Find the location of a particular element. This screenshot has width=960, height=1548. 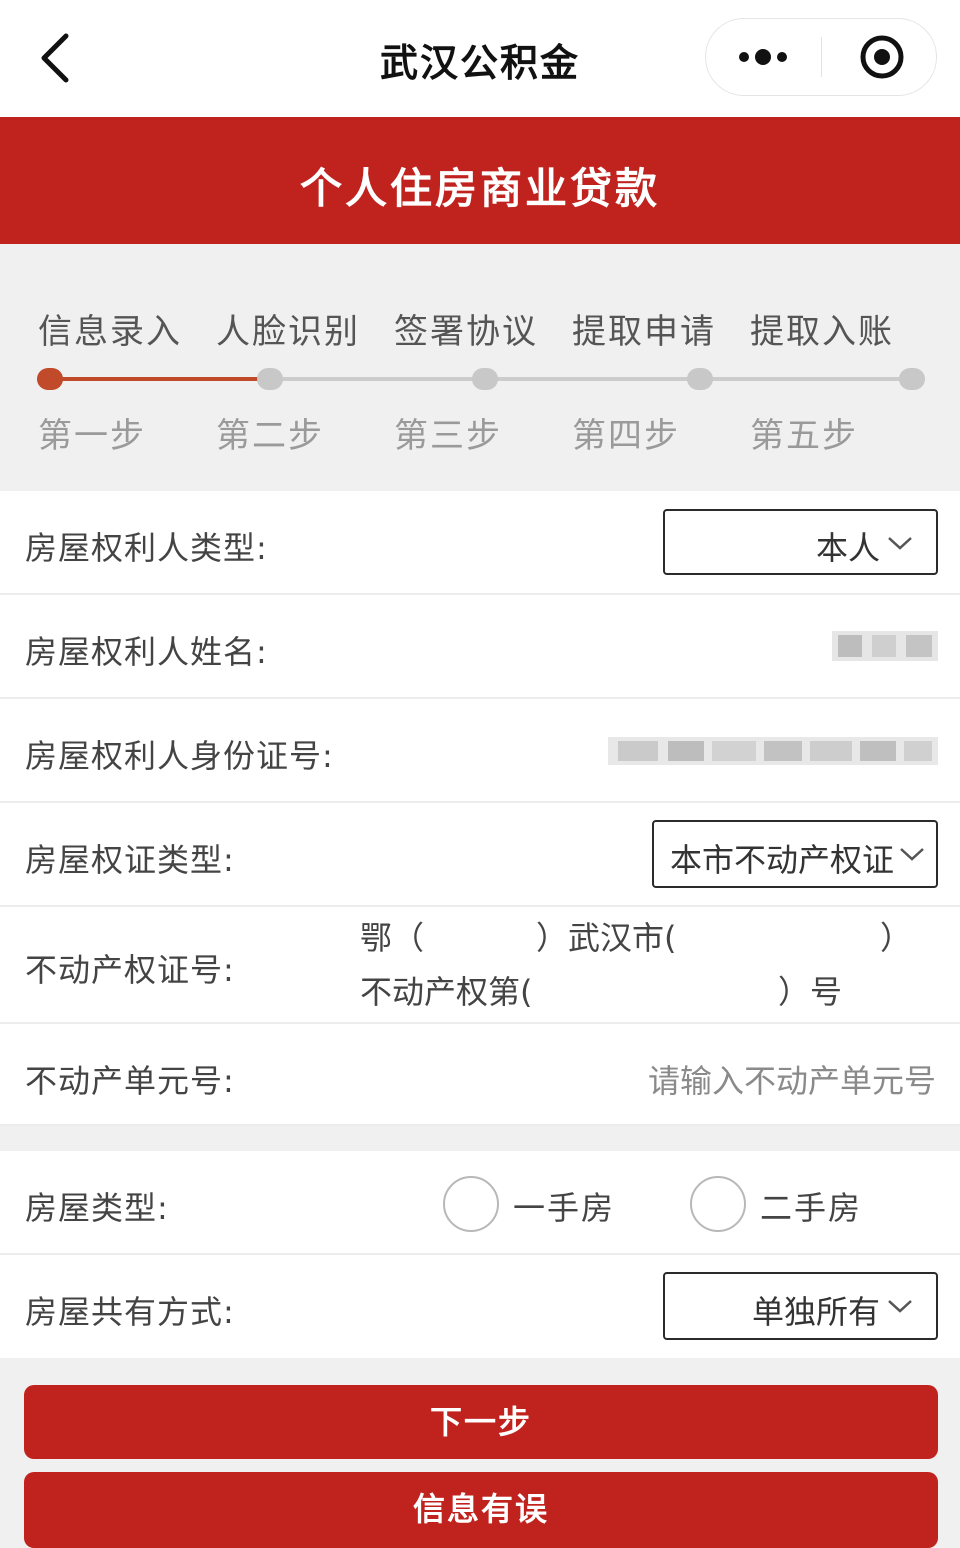

owner-type-label: 房屋权利人类型: is located at coordinates (146, 548).